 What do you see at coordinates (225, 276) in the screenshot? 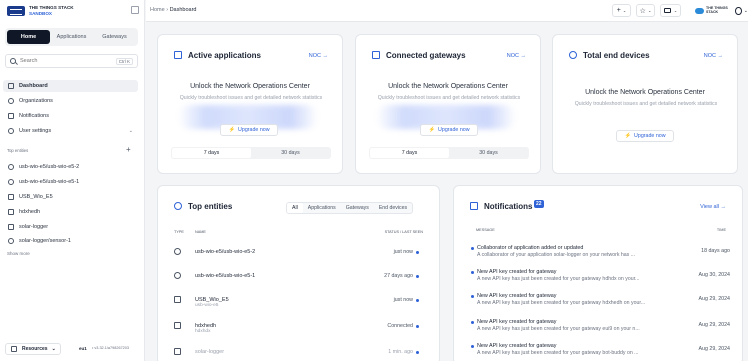
I see `entity-name: usb-wio-e5/usb-wio-e5-1` at bounding box center [225, 276].